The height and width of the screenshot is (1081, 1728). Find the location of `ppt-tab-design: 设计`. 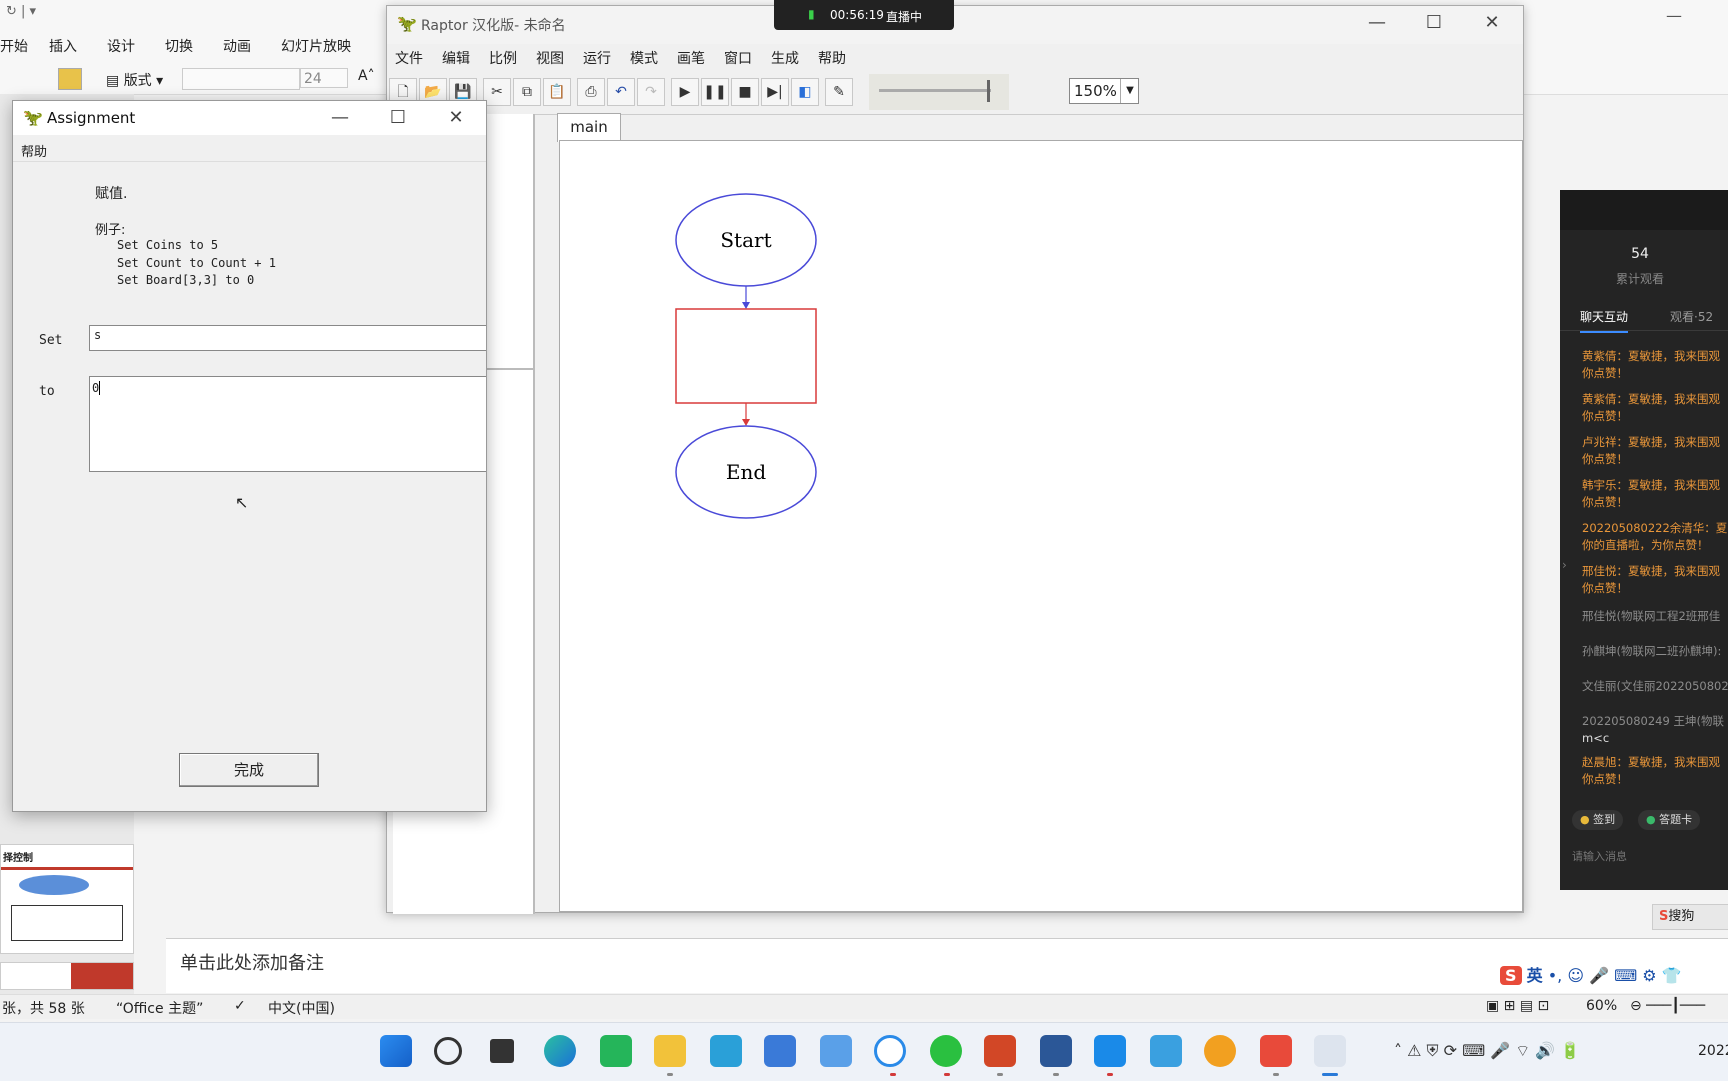

ppt-tab-design: 设计 is located at coordinates (121, 46).